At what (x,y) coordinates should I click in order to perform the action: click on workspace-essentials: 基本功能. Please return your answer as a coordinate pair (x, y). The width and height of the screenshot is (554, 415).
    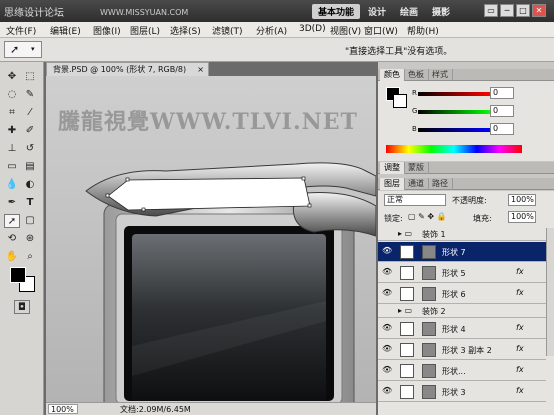
    Looking at the image, I should click on (336, 11).